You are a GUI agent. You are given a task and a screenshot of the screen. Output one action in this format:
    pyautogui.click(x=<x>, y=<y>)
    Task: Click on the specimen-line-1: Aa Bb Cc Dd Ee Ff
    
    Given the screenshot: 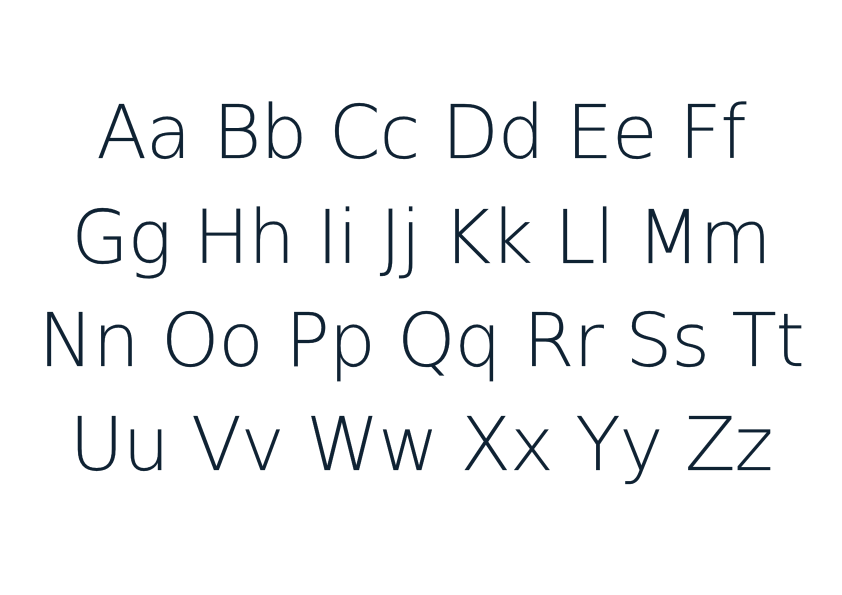 What is the action you would take?
    pyautogui.click(x=421, y=133)
    